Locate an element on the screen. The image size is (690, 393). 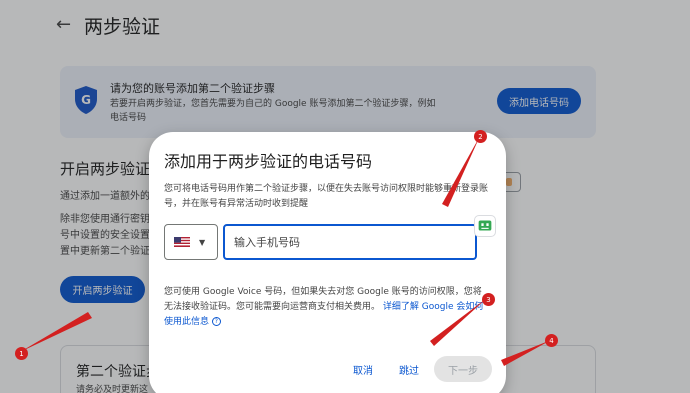
annotation-badge-3: 3 is located at coordinates (488, 299).